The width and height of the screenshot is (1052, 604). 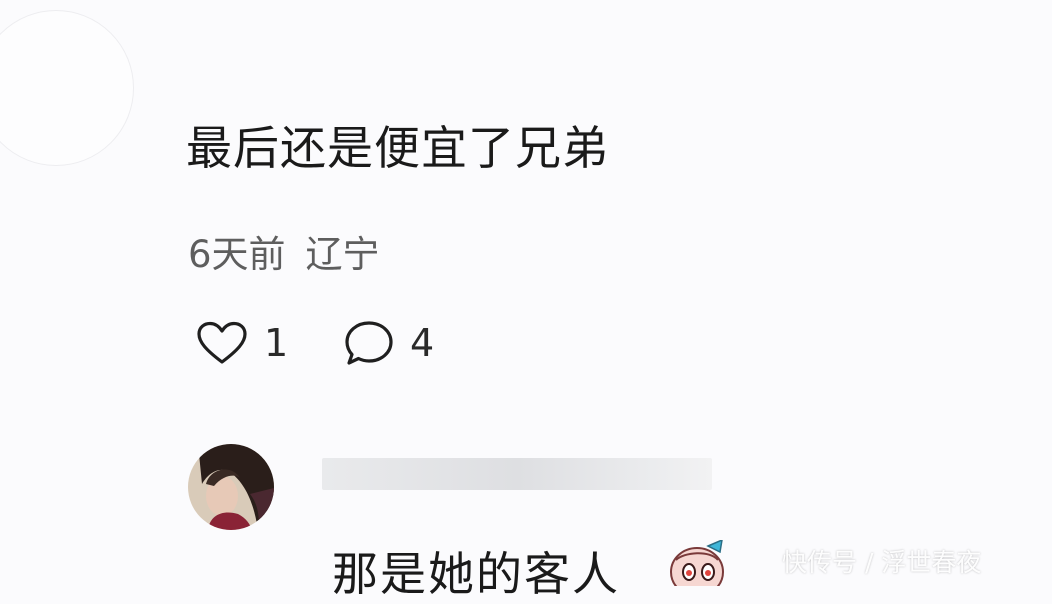 I want to click on watermark: 快传号 / 浮世春夜, so click(x=882, y=562).